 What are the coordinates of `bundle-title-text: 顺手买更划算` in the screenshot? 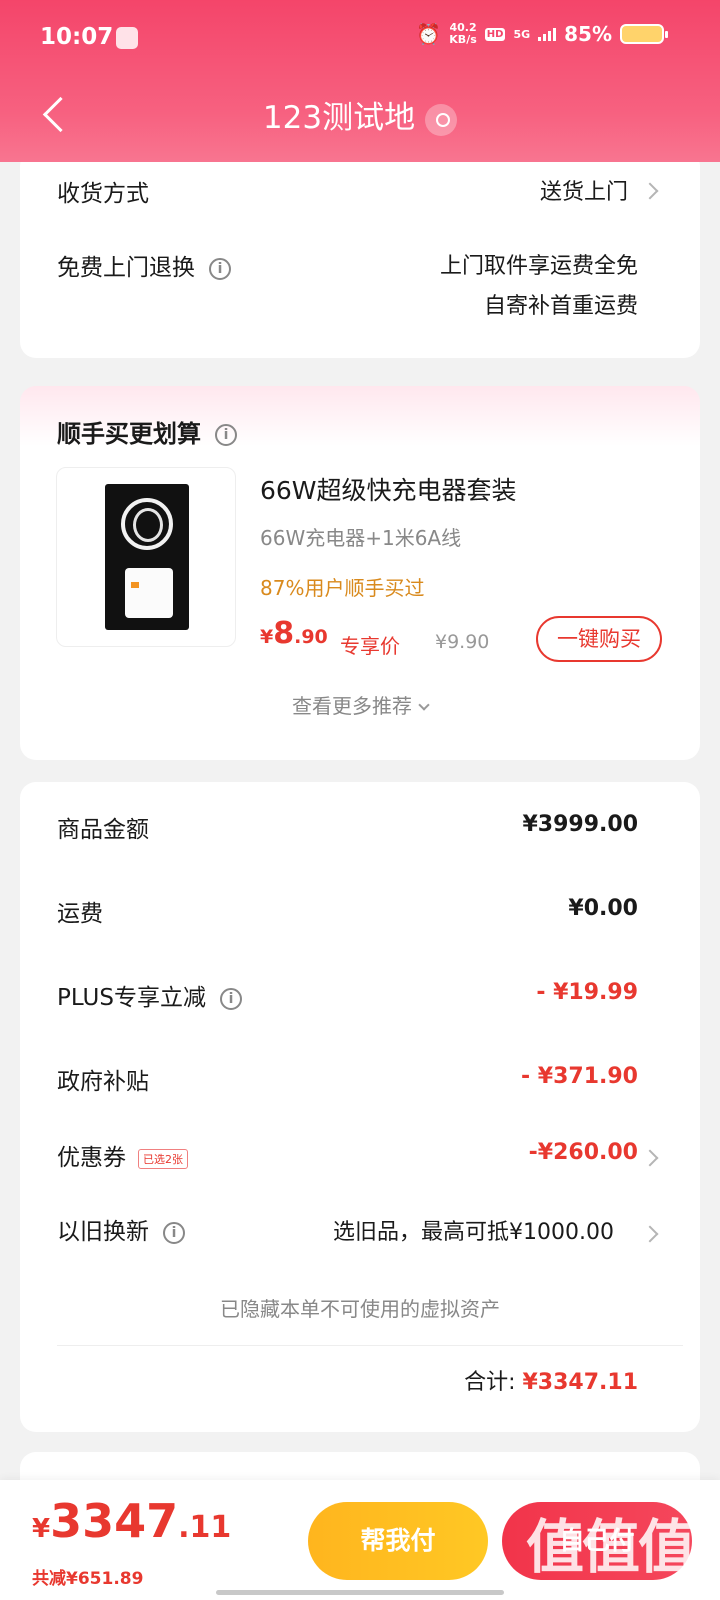 It's located at (129, 434).